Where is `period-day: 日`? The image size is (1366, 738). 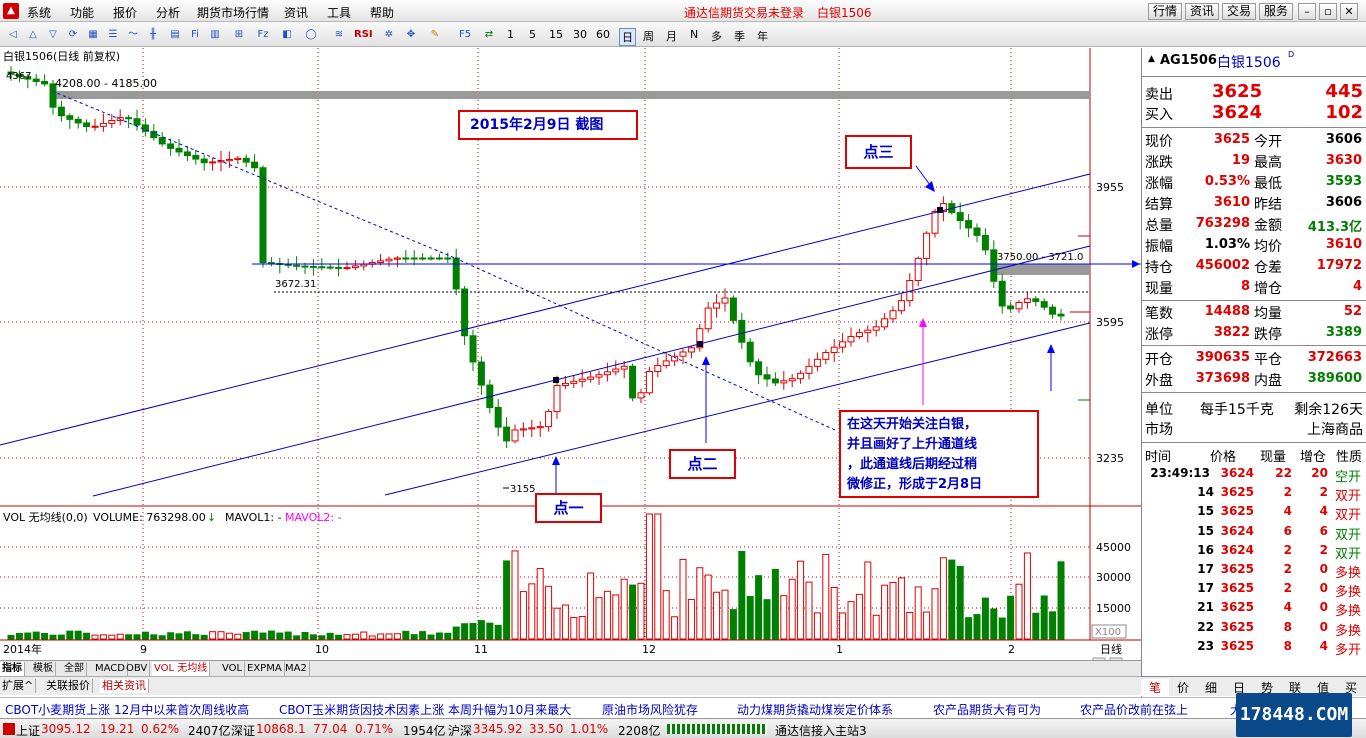
period-day: 日 is located at coordinates (627, 37).